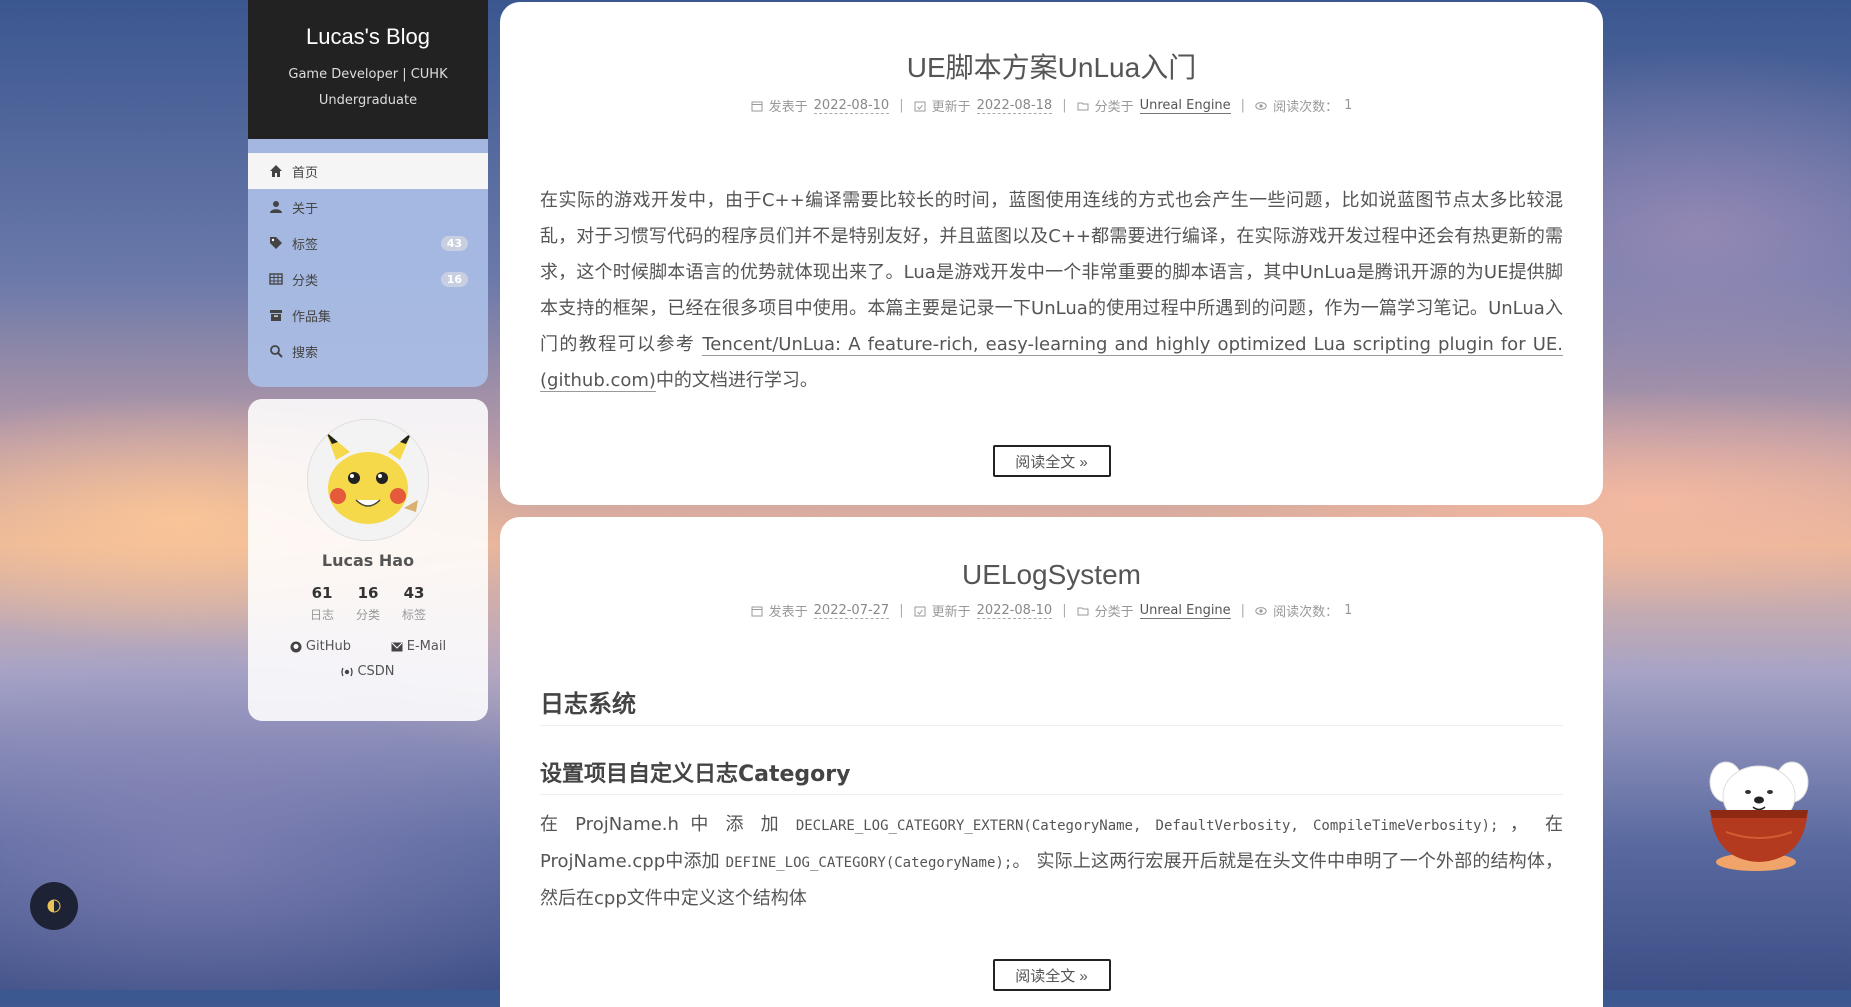 This screenshot has width=1851, height=1007. I want to click on menu-item-about: 关于, so click(368, 207).